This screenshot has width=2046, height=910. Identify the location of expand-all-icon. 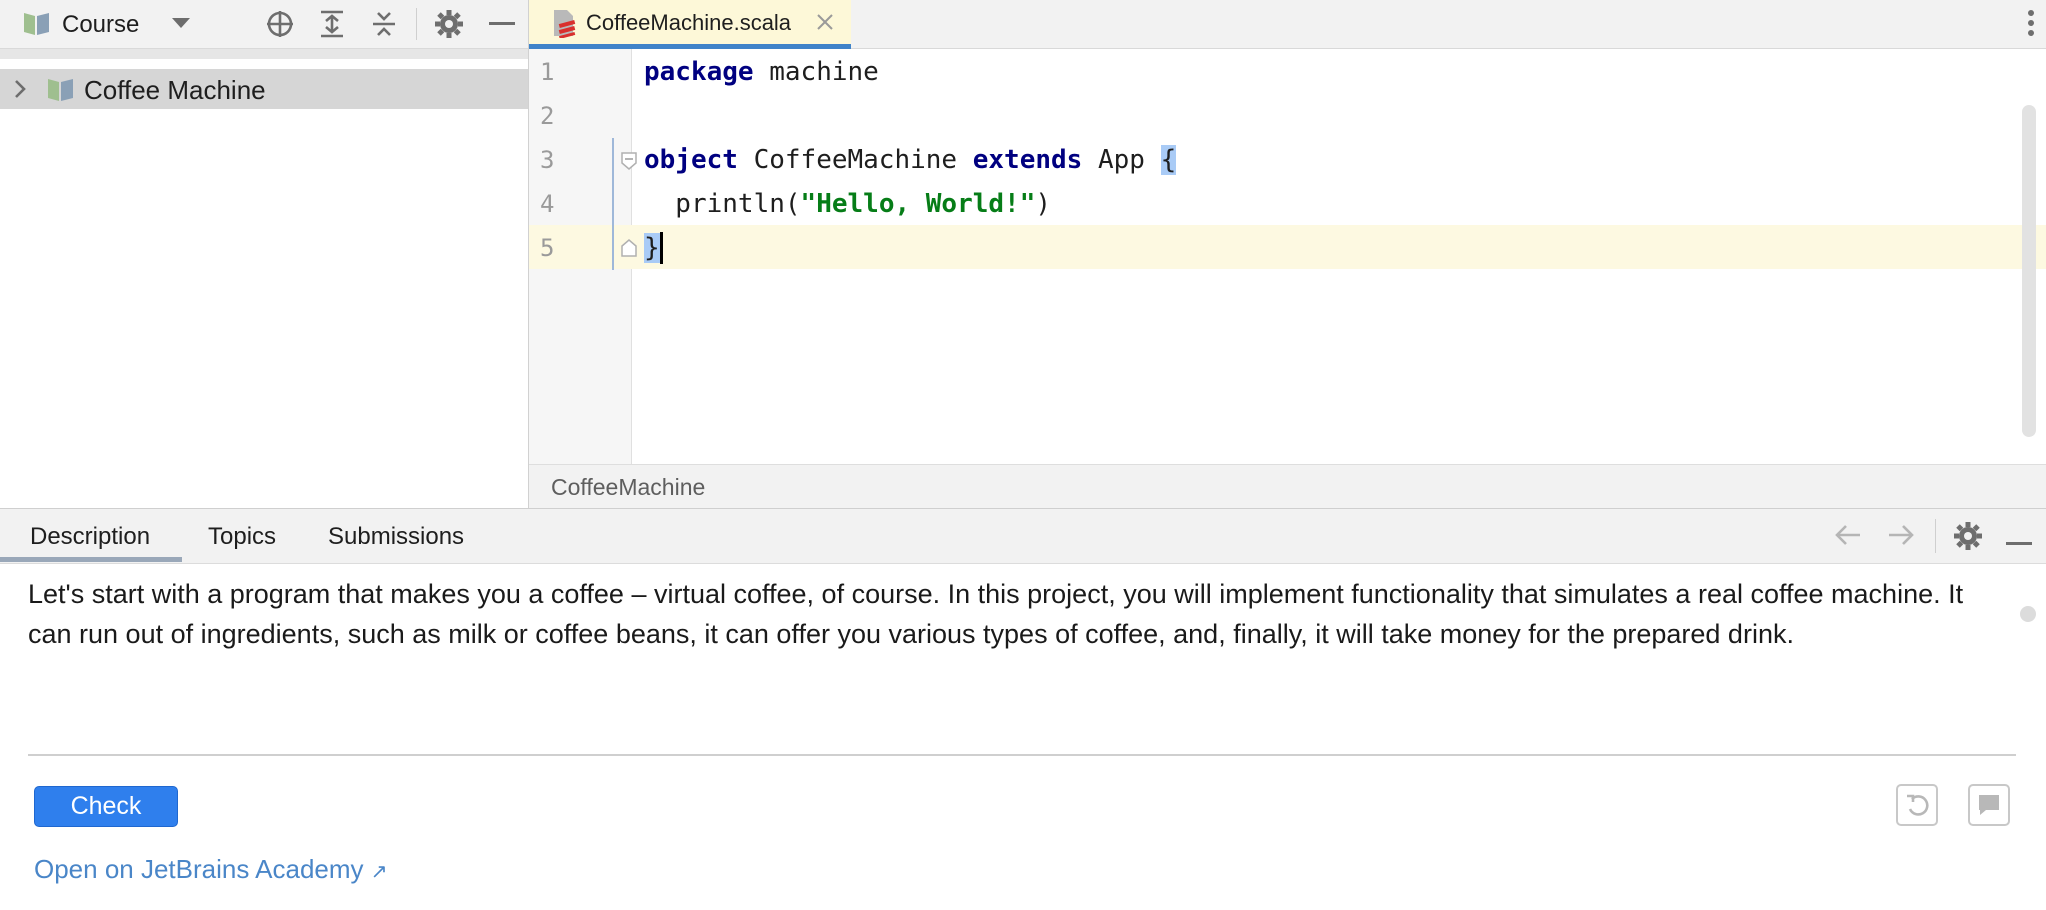
(332, 24).